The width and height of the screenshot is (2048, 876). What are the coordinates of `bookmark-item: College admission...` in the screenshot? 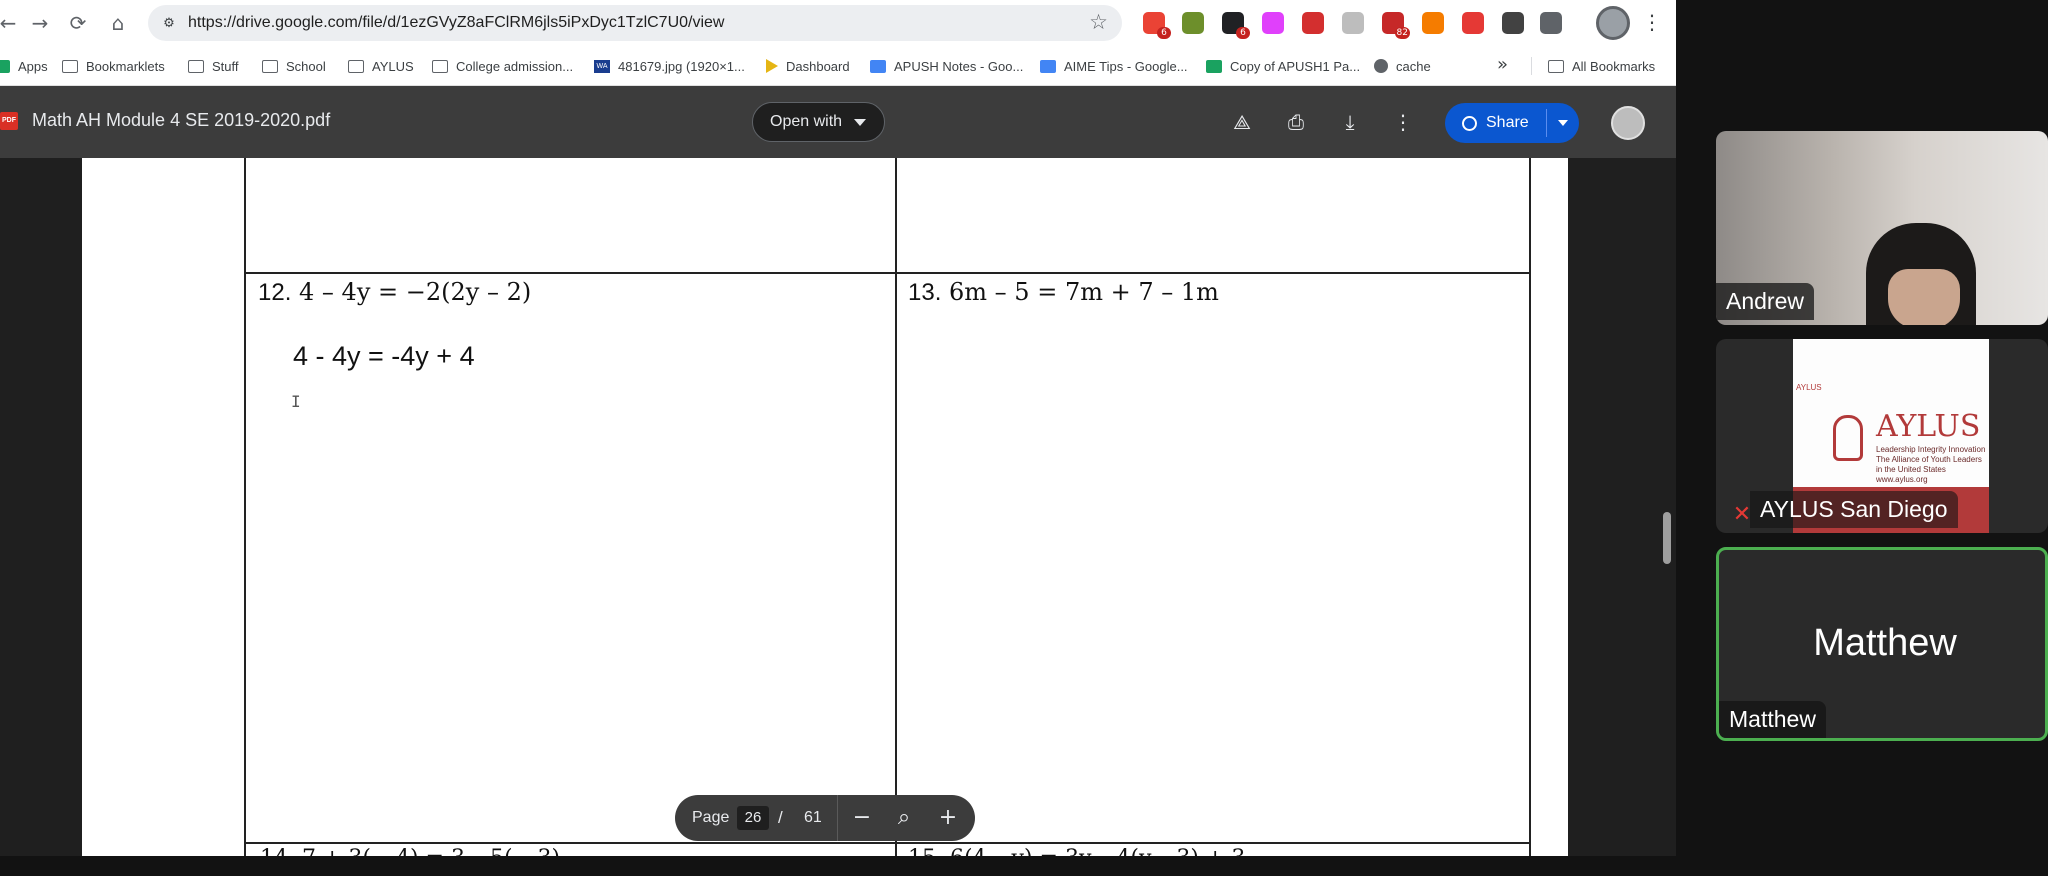 It's located at (502, 66).